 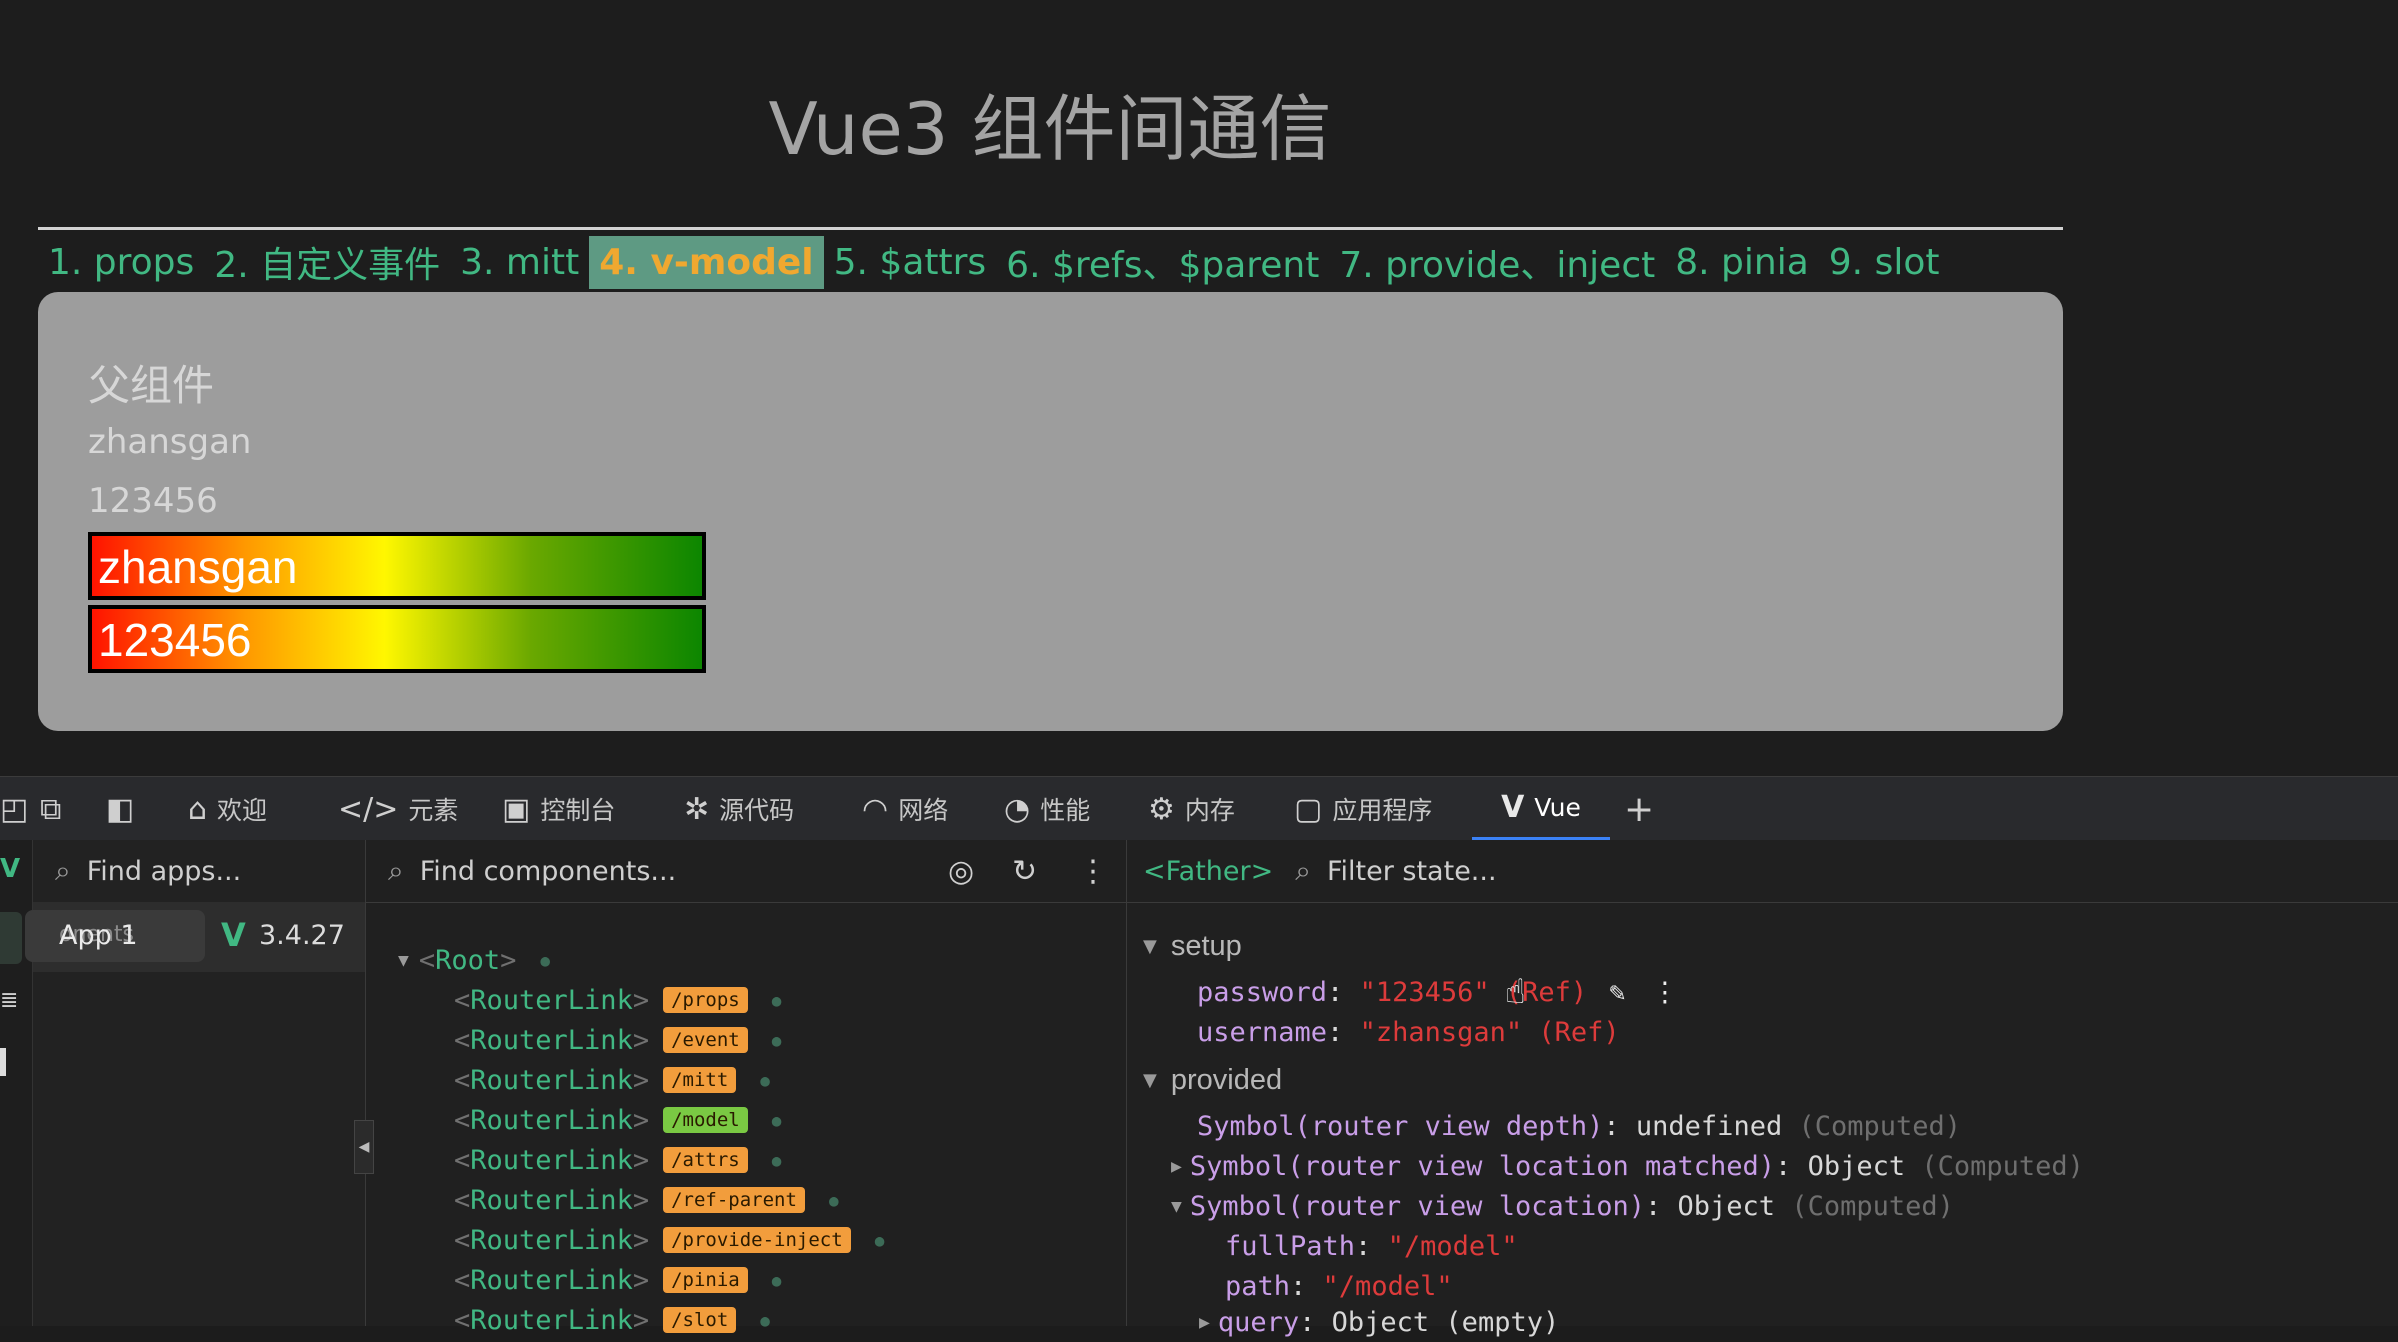 I want to click on username-input: zhansgan, so click(x=397, y=566).